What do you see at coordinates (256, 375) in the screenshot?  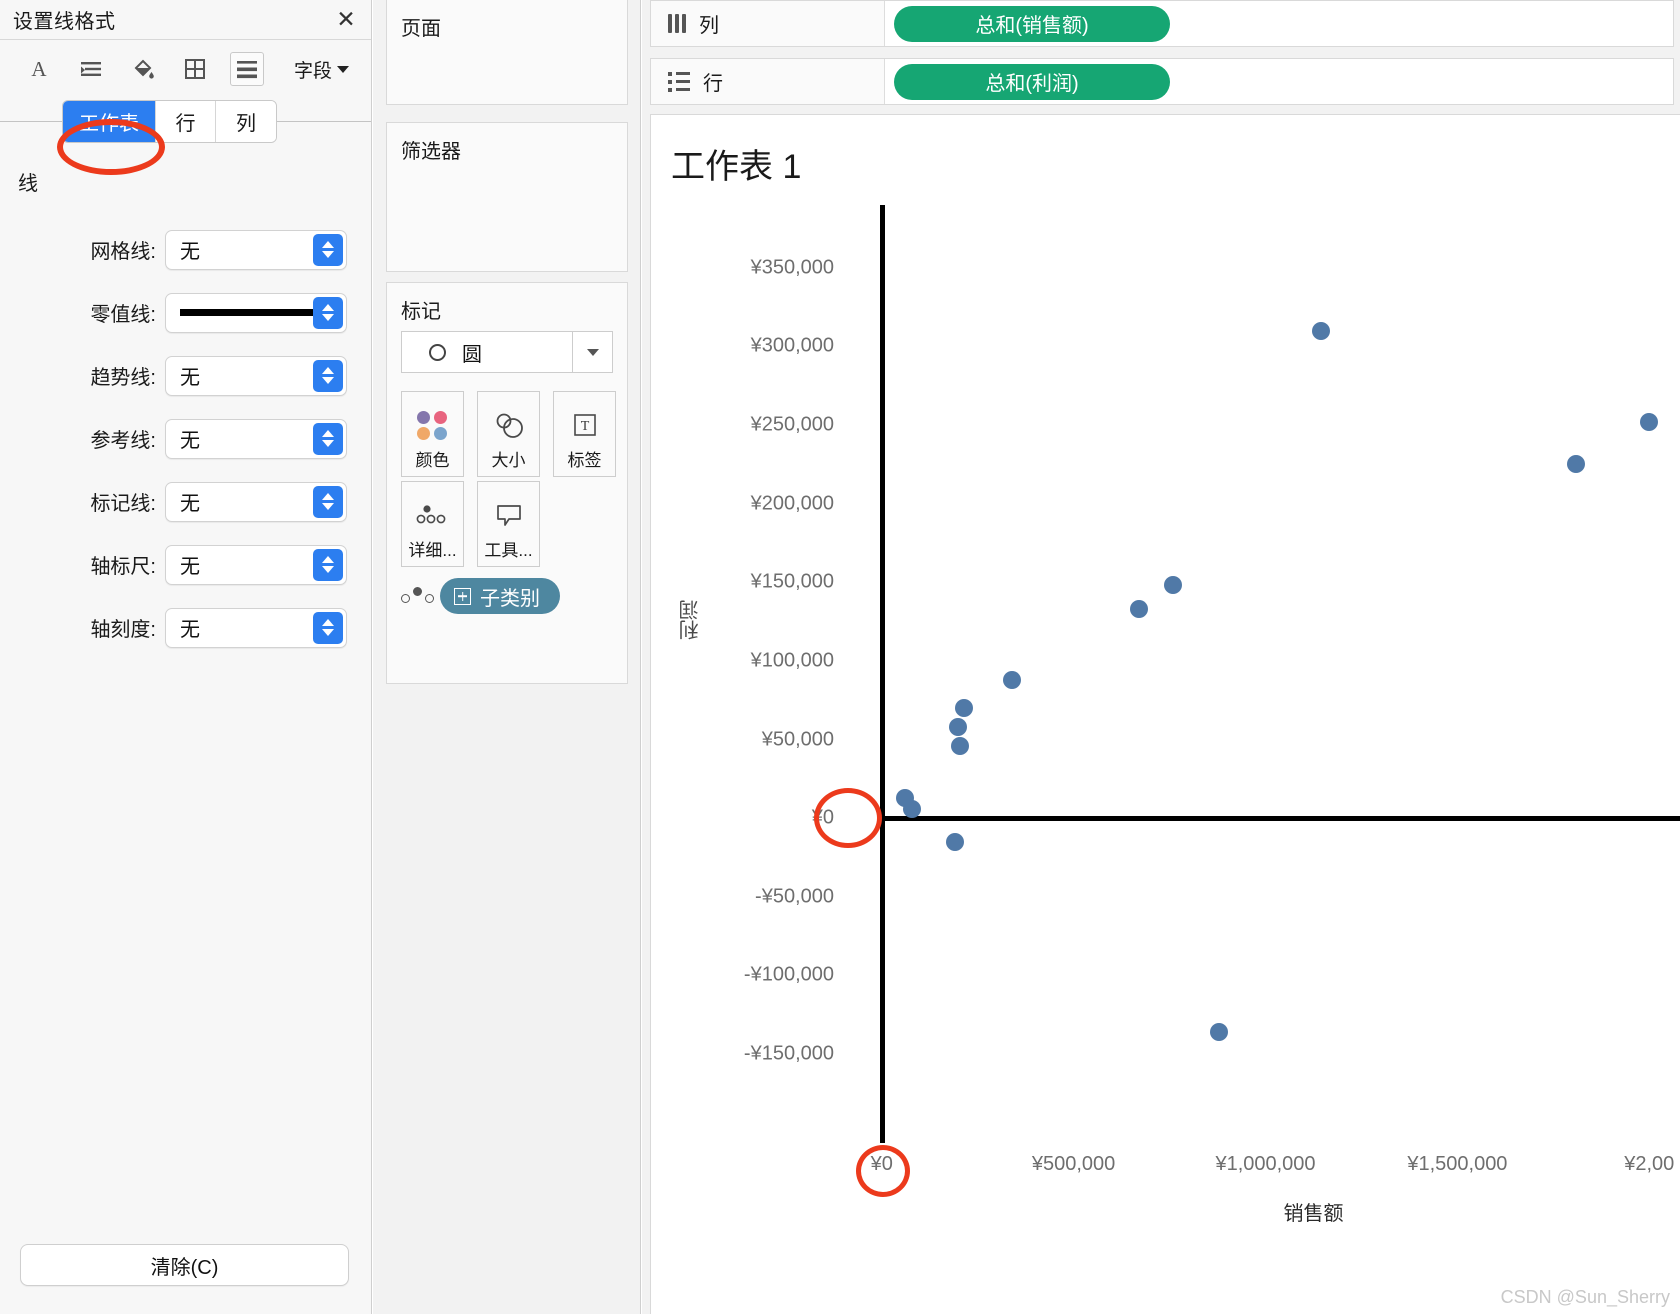 I see `trendlines-select: 无` at bounding box center [256, 375].